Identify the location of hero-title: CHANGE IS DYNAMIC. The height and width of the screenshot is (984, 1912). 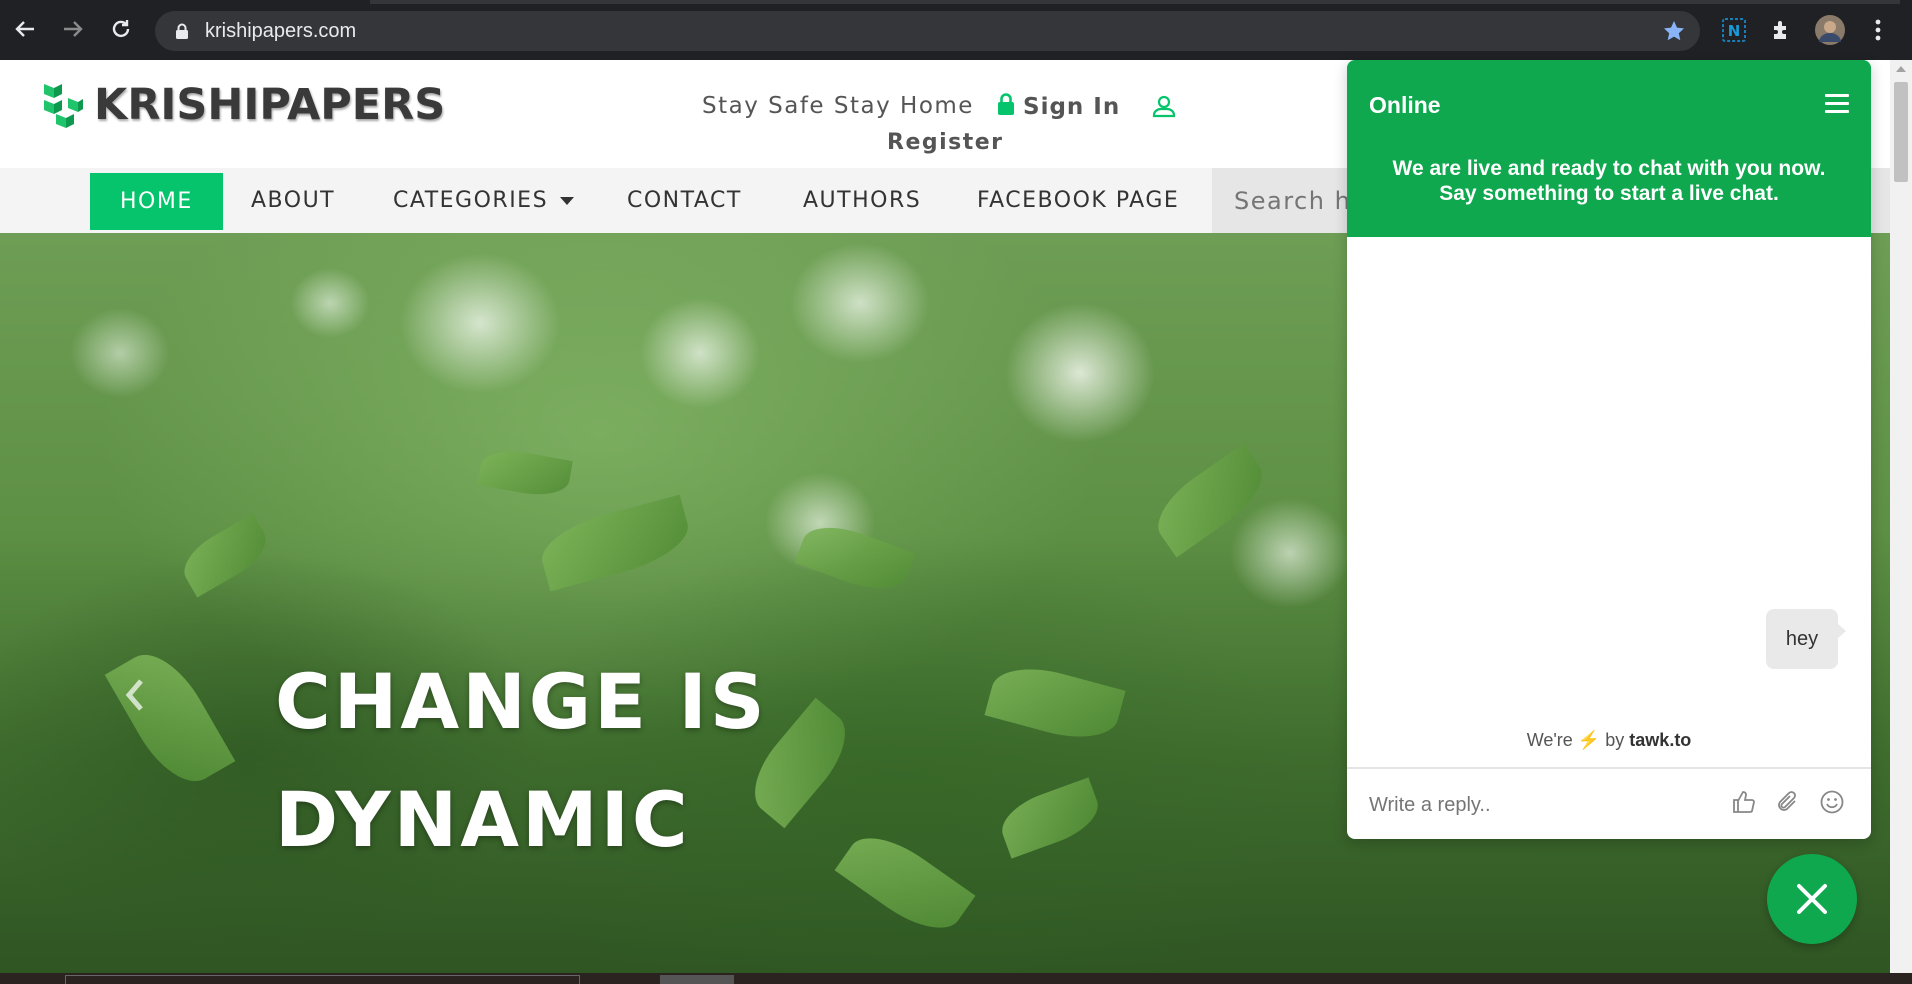
(521, 761).